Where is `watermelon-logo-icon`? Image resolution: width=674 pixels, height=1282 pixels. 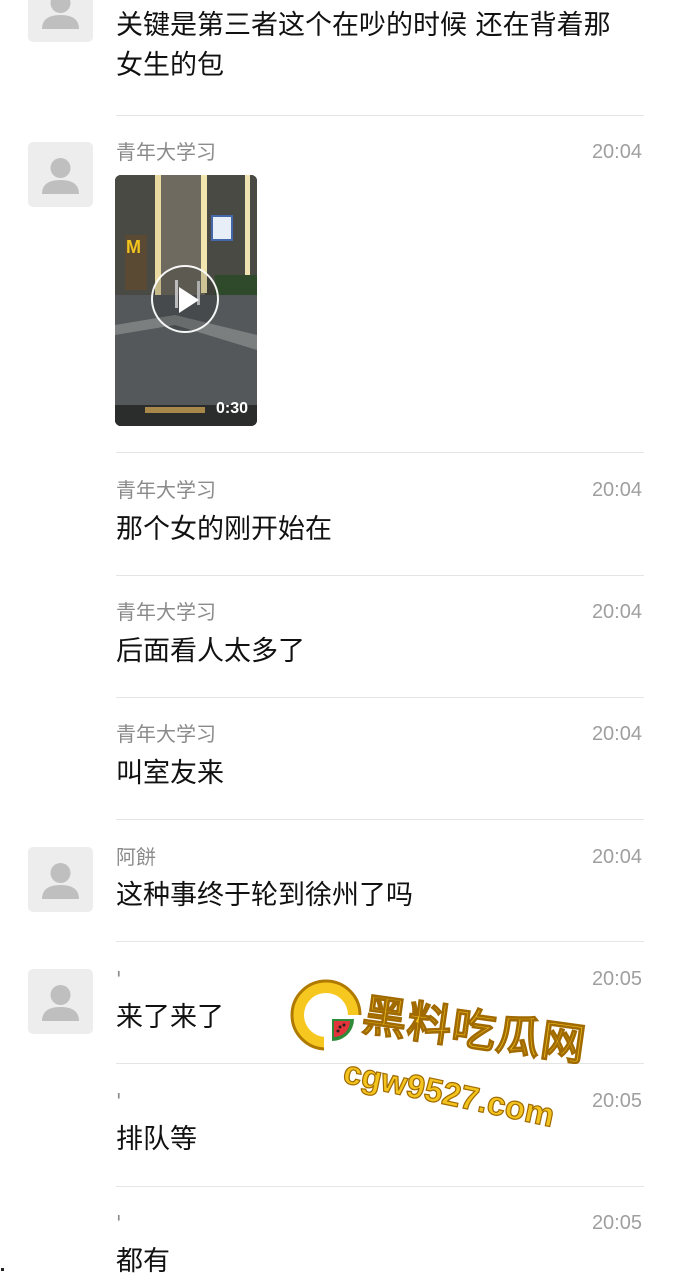 watermelon-logo-icon is located at coordinates (327, 1017).